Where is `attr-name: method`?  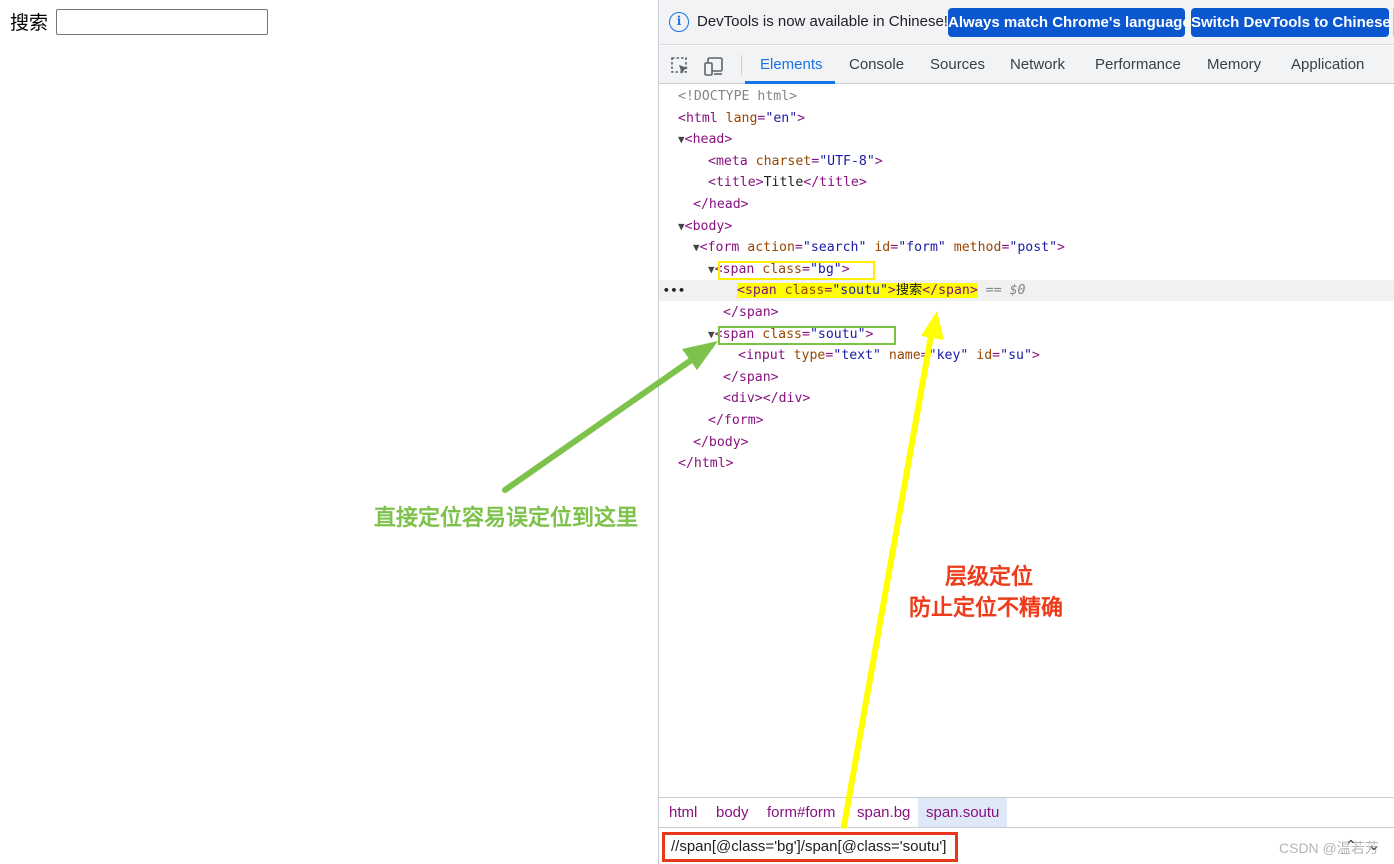
attr-name: method is located at coordinates (977, 248).